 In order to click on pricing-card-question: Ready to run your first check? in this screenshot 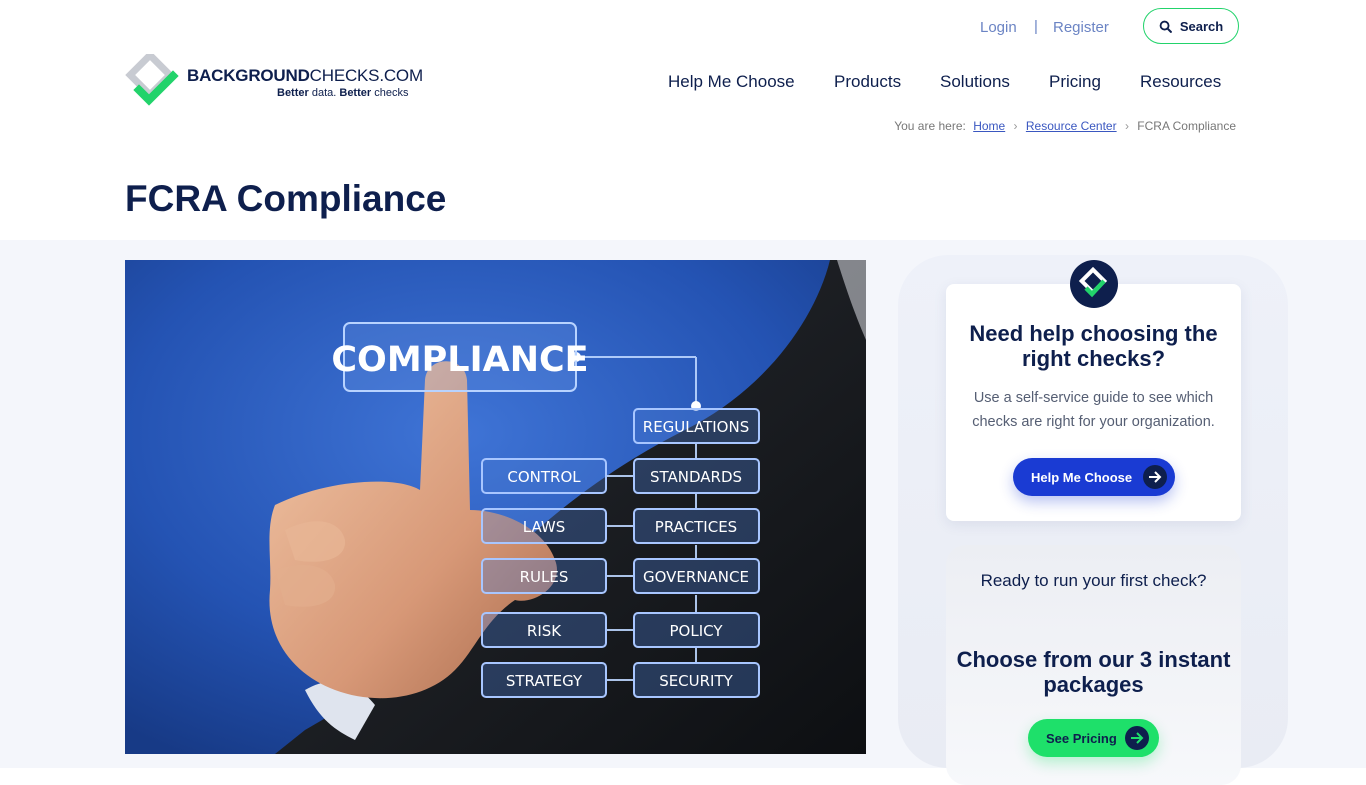, I will do `click(1093, 580)`.